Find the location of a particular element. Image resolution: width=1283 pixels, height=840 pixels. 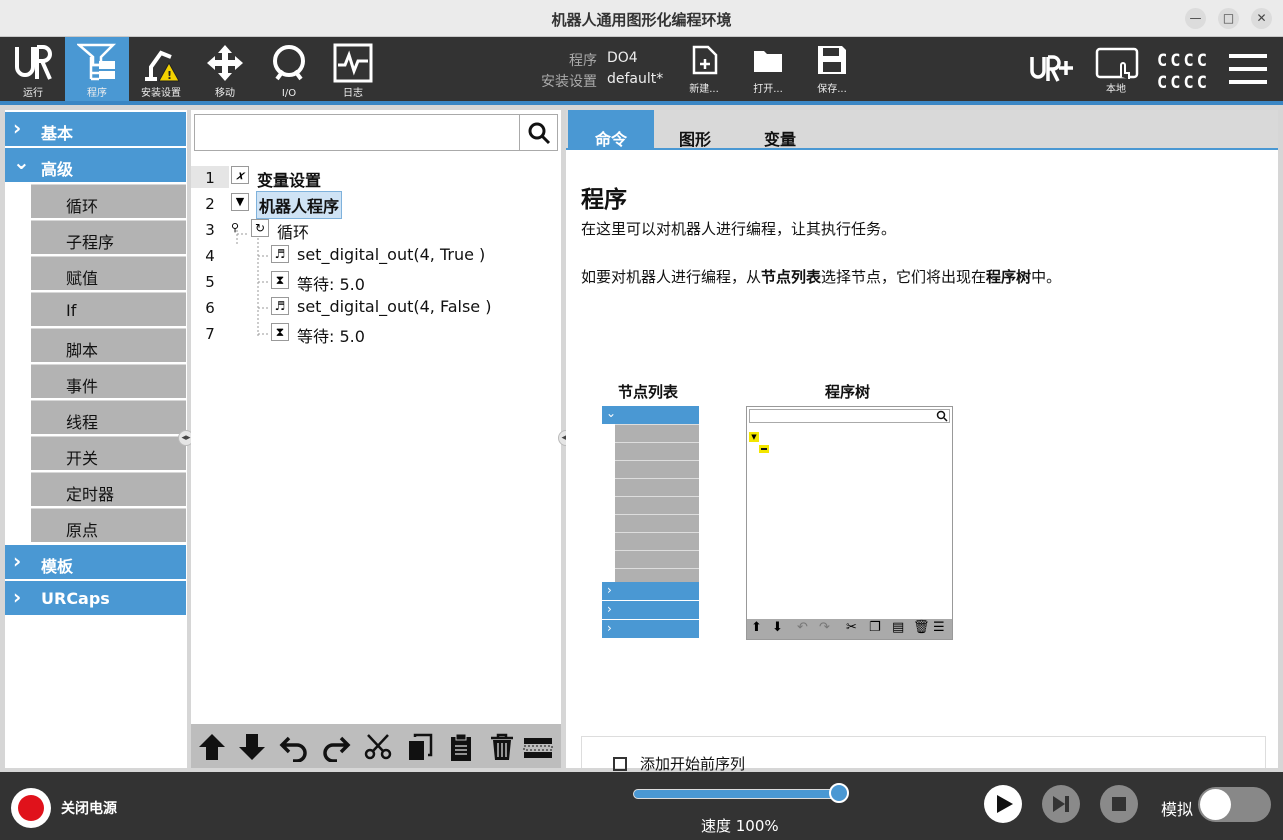

node-list-illustration: ⌄ › › › is located at coordinates (650, 522).